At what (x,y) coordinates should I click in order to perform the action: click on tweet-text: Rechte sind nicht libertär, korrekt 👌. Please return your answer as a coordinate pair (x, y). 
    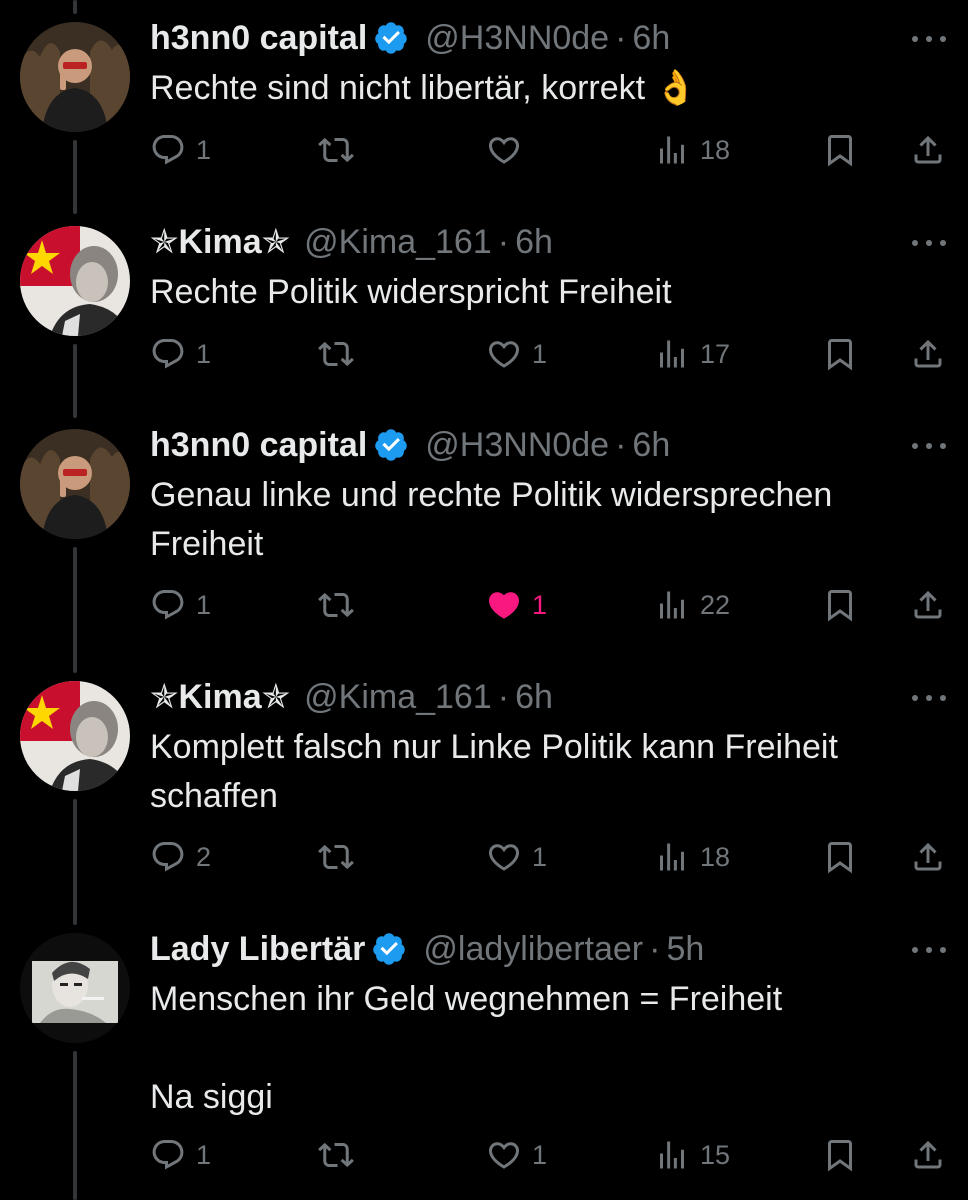
    Looking at the image, I should click on (423, 88).